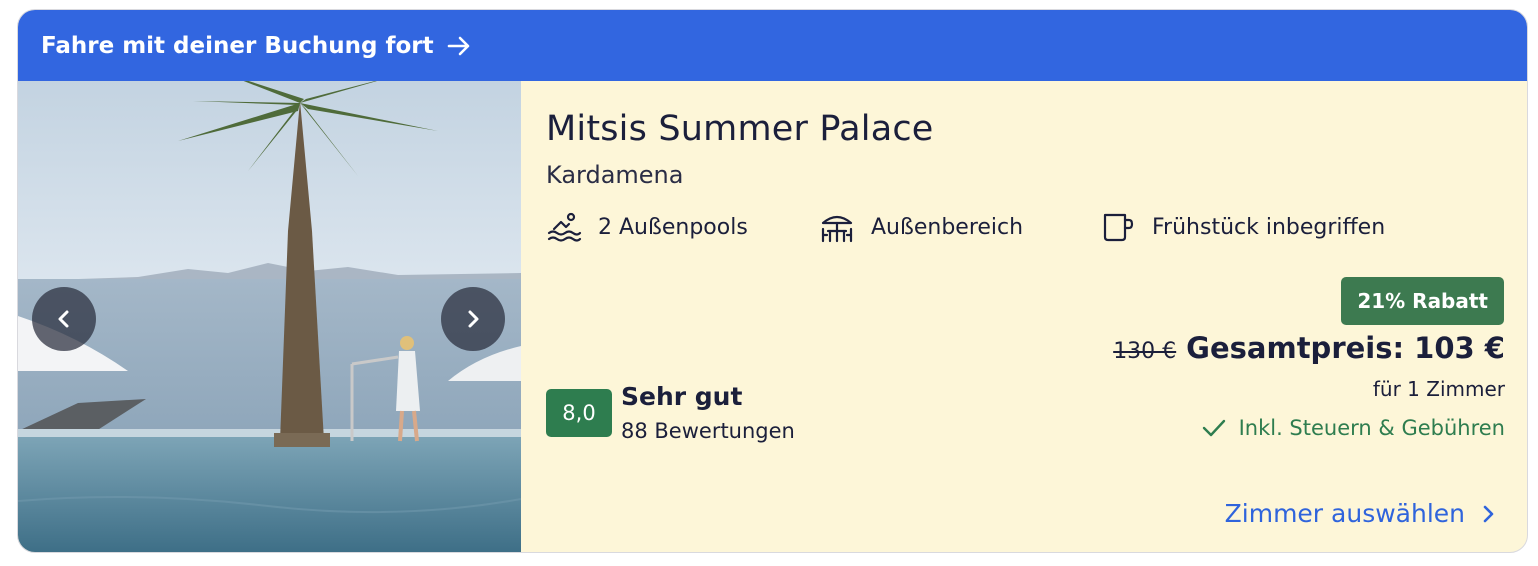 This screenshot has height=566, width=1538. I want to click on discount-badge: 21% Rabatt, so click(1422, 301).